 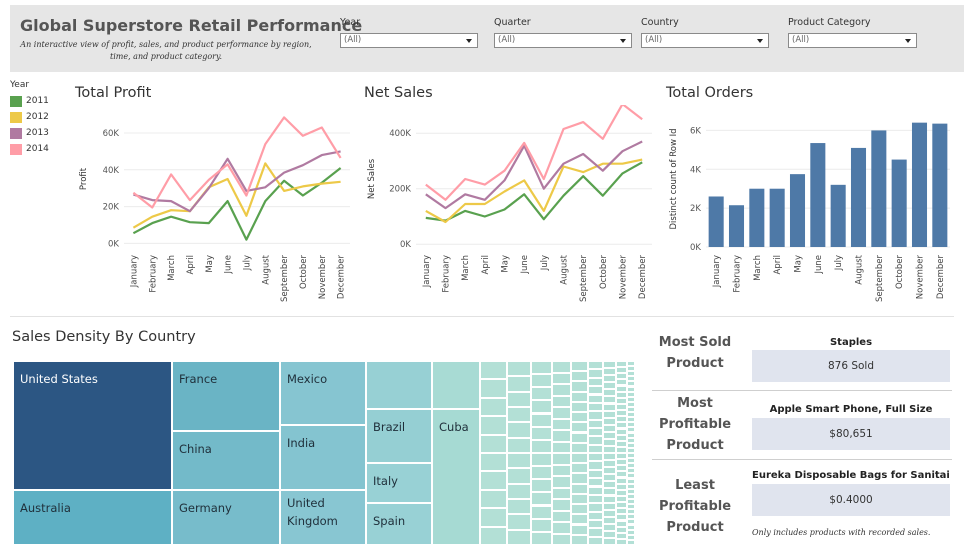 What do you see at coordinates (92, 425) in the screenshot?
I see `treemap-cell-united-states: United States` at bounding box center [92, 425].